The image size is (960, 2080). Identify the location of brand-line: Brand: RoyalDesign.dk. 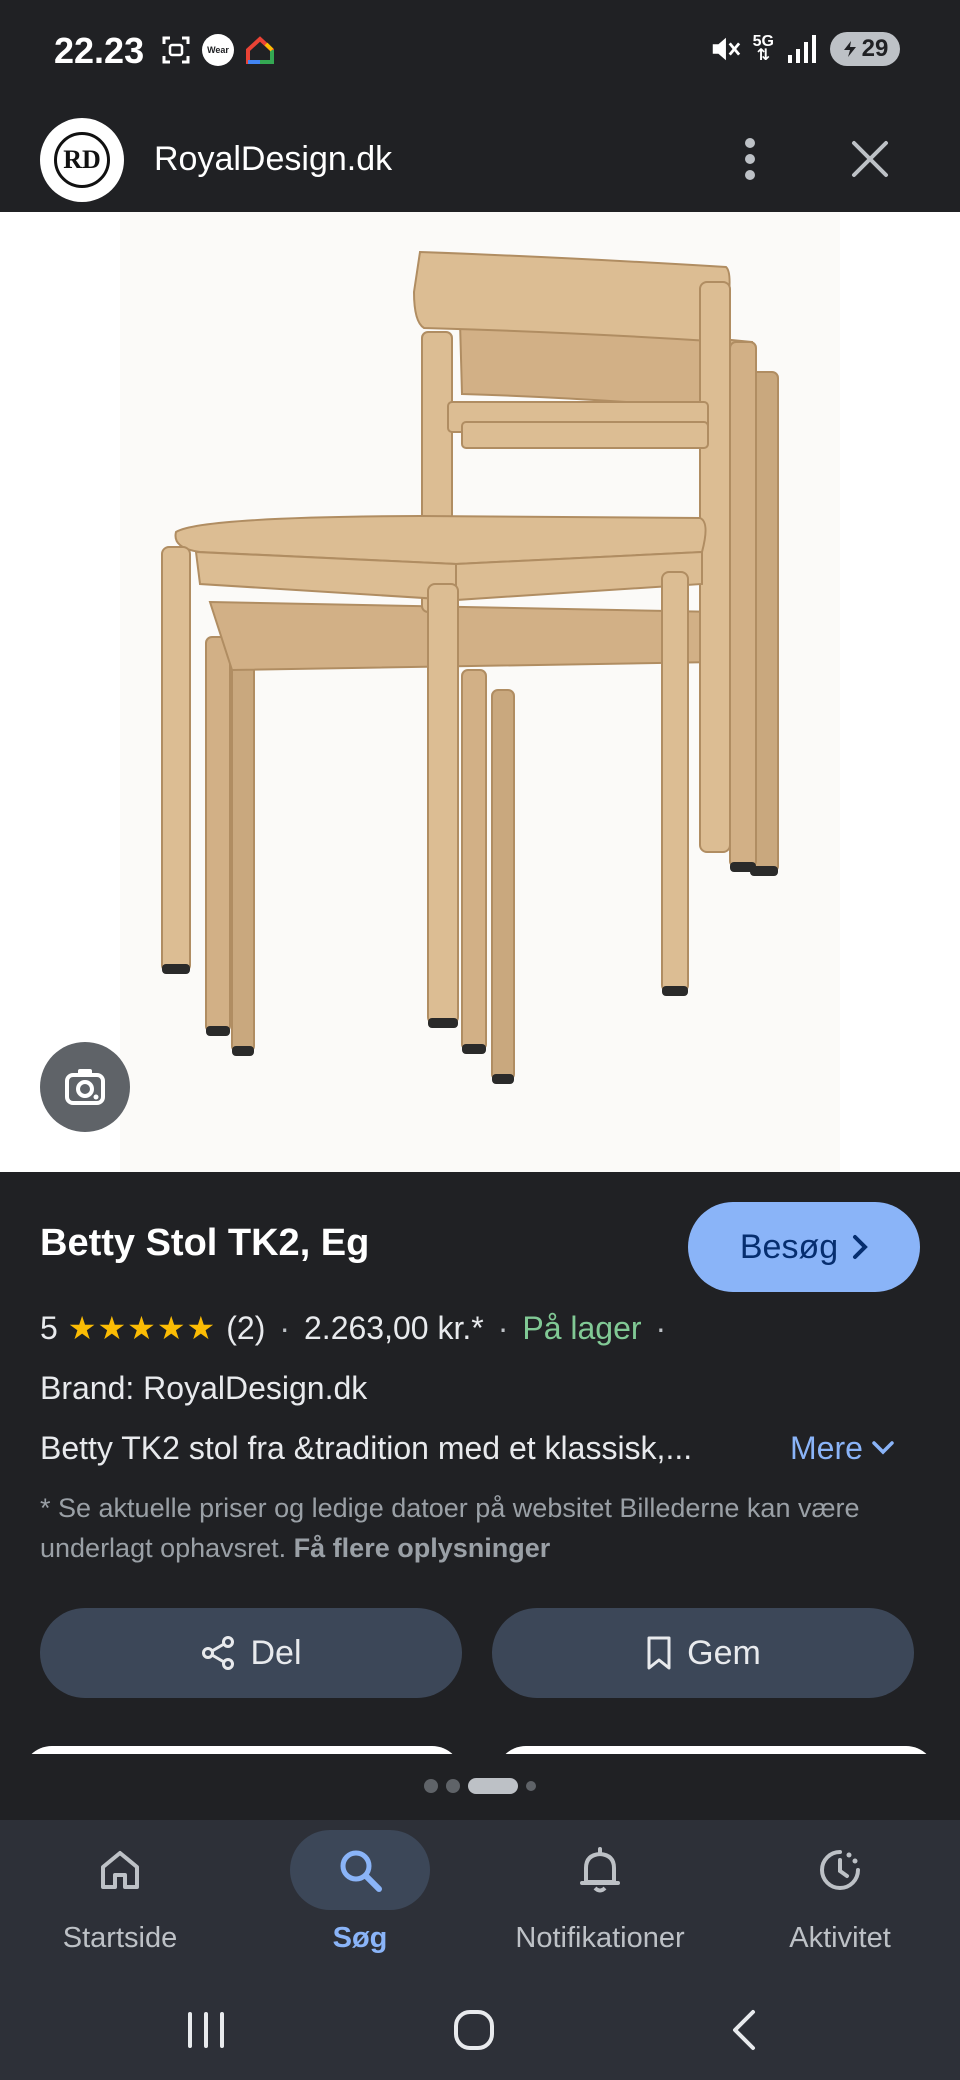
(204, 1388).